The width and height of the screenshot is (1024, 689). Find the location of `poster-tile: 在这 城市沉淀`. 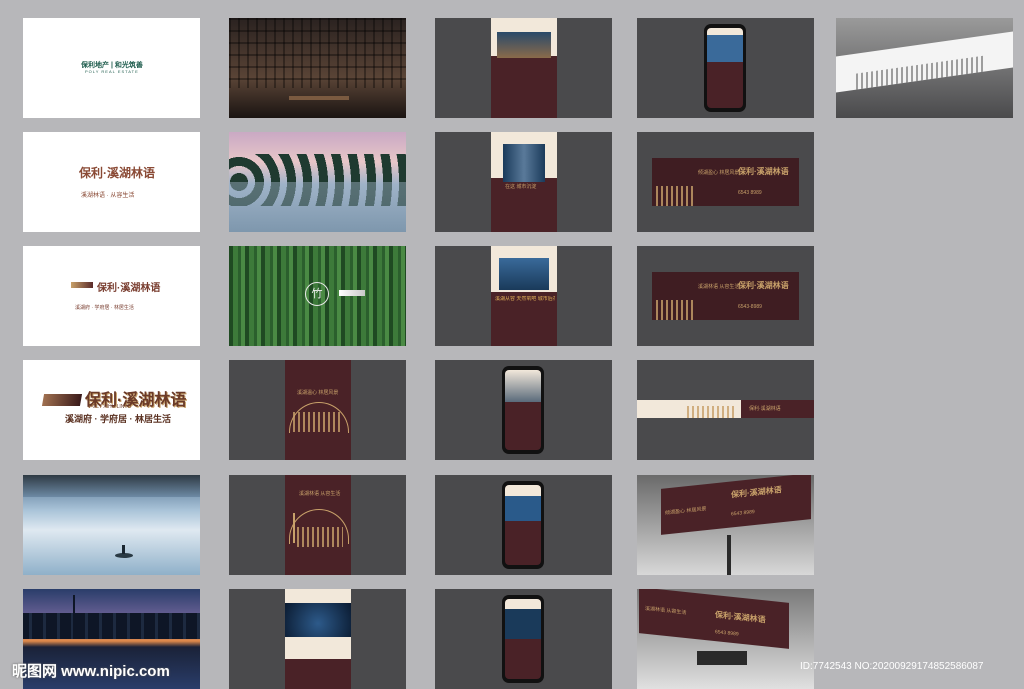

poster-tile: 在这 城市沉淀 is located at coordinates (523, 182).